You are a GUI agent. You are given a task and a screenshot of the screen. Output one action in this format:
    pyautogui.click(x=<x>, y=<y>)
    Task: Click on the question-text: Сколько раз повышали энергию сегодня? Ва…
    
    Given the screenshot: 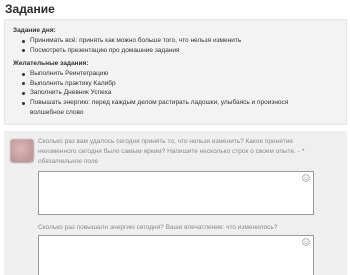 What is the action you would take?
    pyautogui.click(x=158, y=227)
    